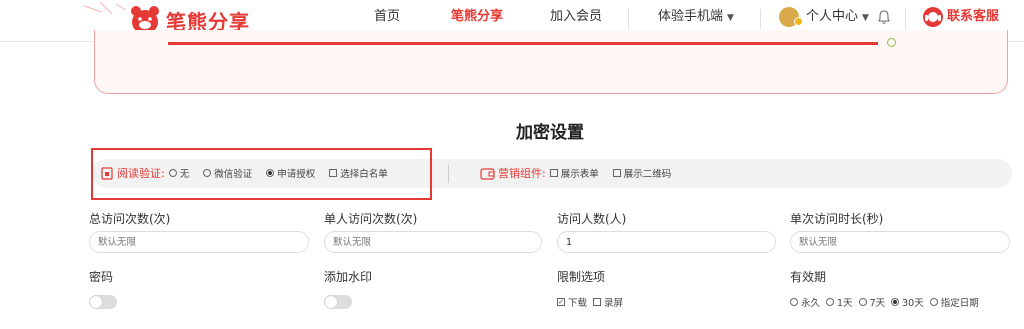 This screenshot has height=329, width=1024. I want to click on validity-option-custom-date: 指定日期, so click(954, 302).